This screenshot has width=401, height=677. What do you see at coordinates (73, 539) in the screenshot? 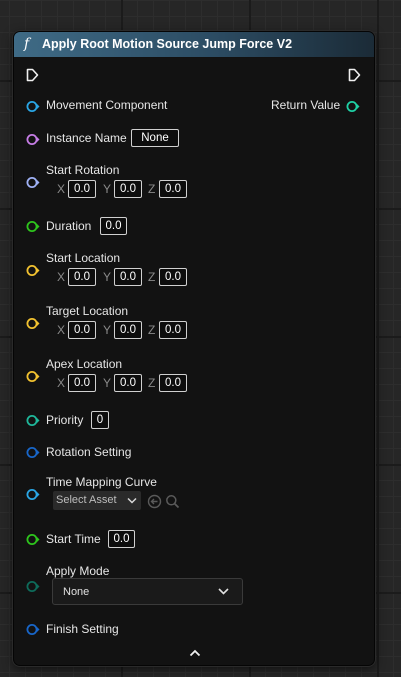
I see `start-time-label: Start Time` at bounding box center [73, 539].